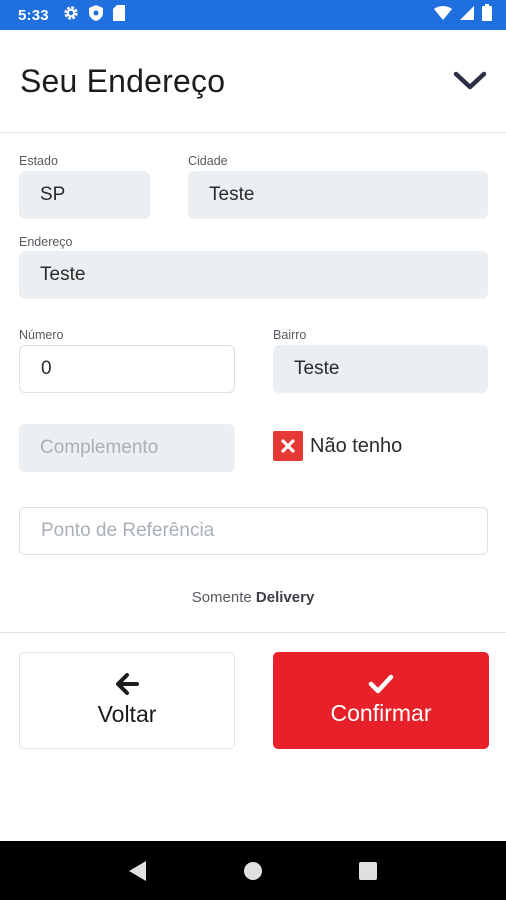 The image size is (506, 900). I want to click on estado-field: SP, so click(84, 195).